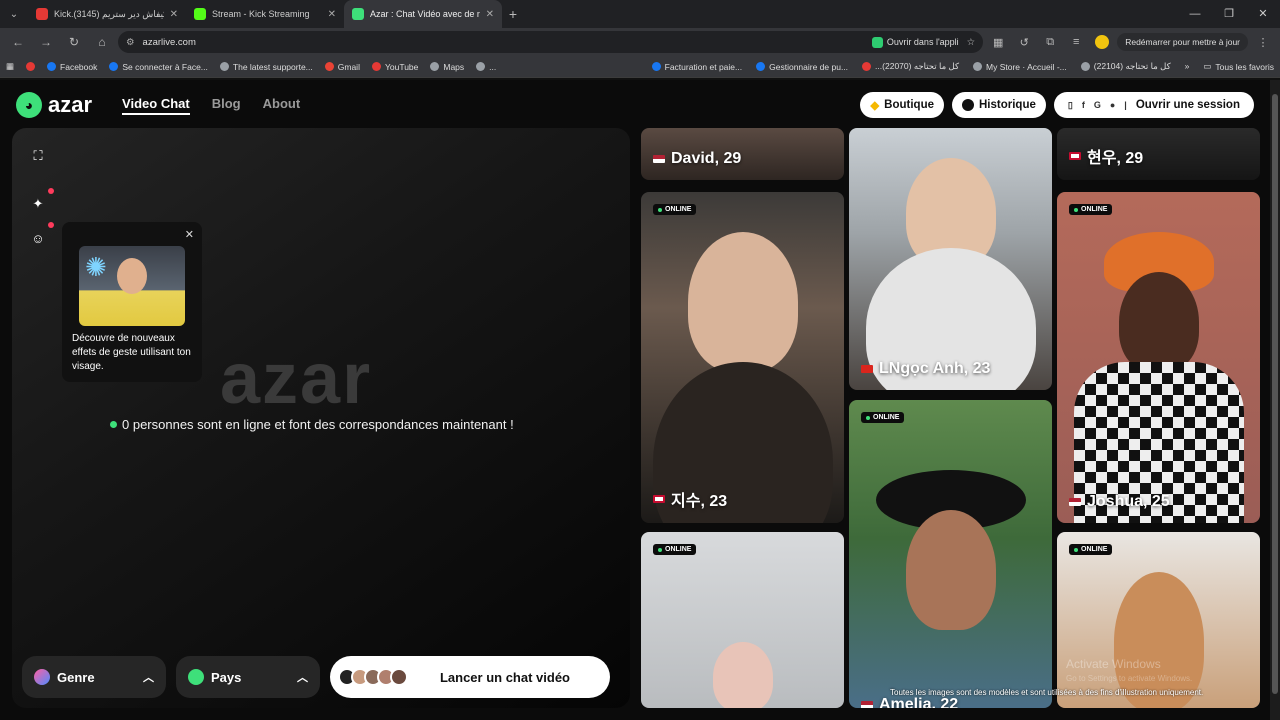  Describe the element at coordinates (248, 677) in the screenshot. I see `country-select: Pays ︿` at that location.